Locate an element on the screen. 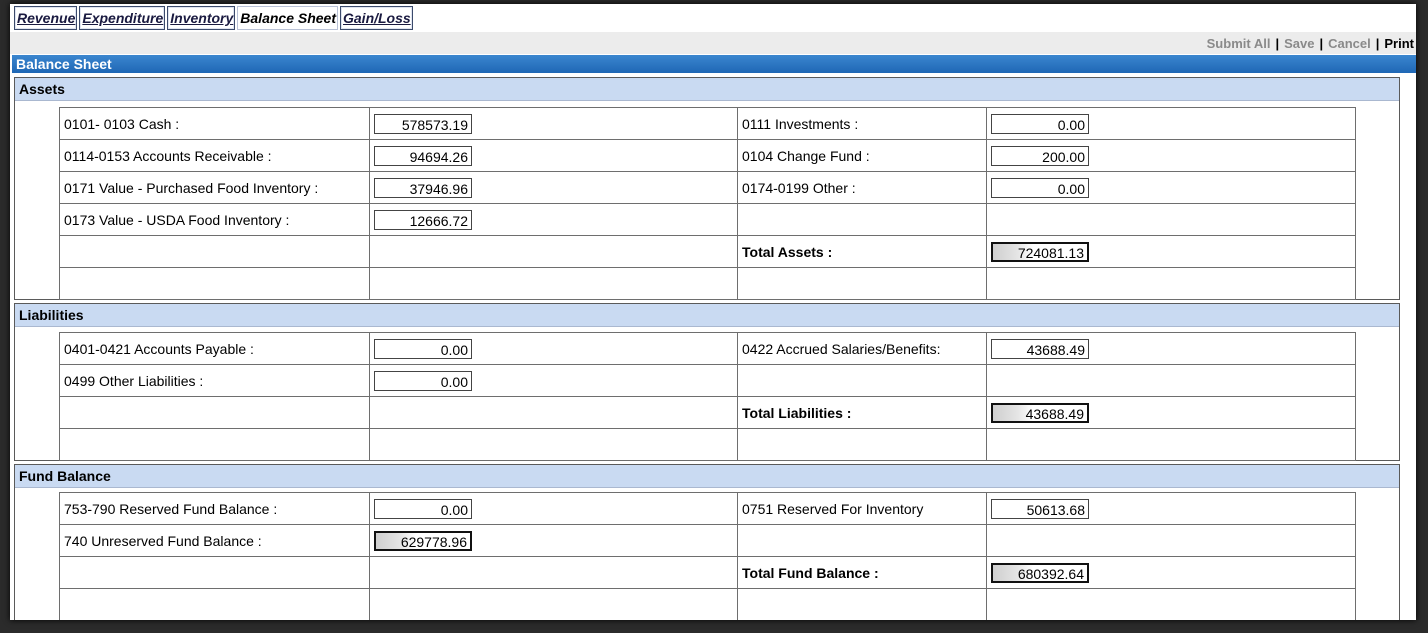  unreserved-fund-balance-label: 740 Unreserved Fund Balance : is located at coordinates (214, 540).